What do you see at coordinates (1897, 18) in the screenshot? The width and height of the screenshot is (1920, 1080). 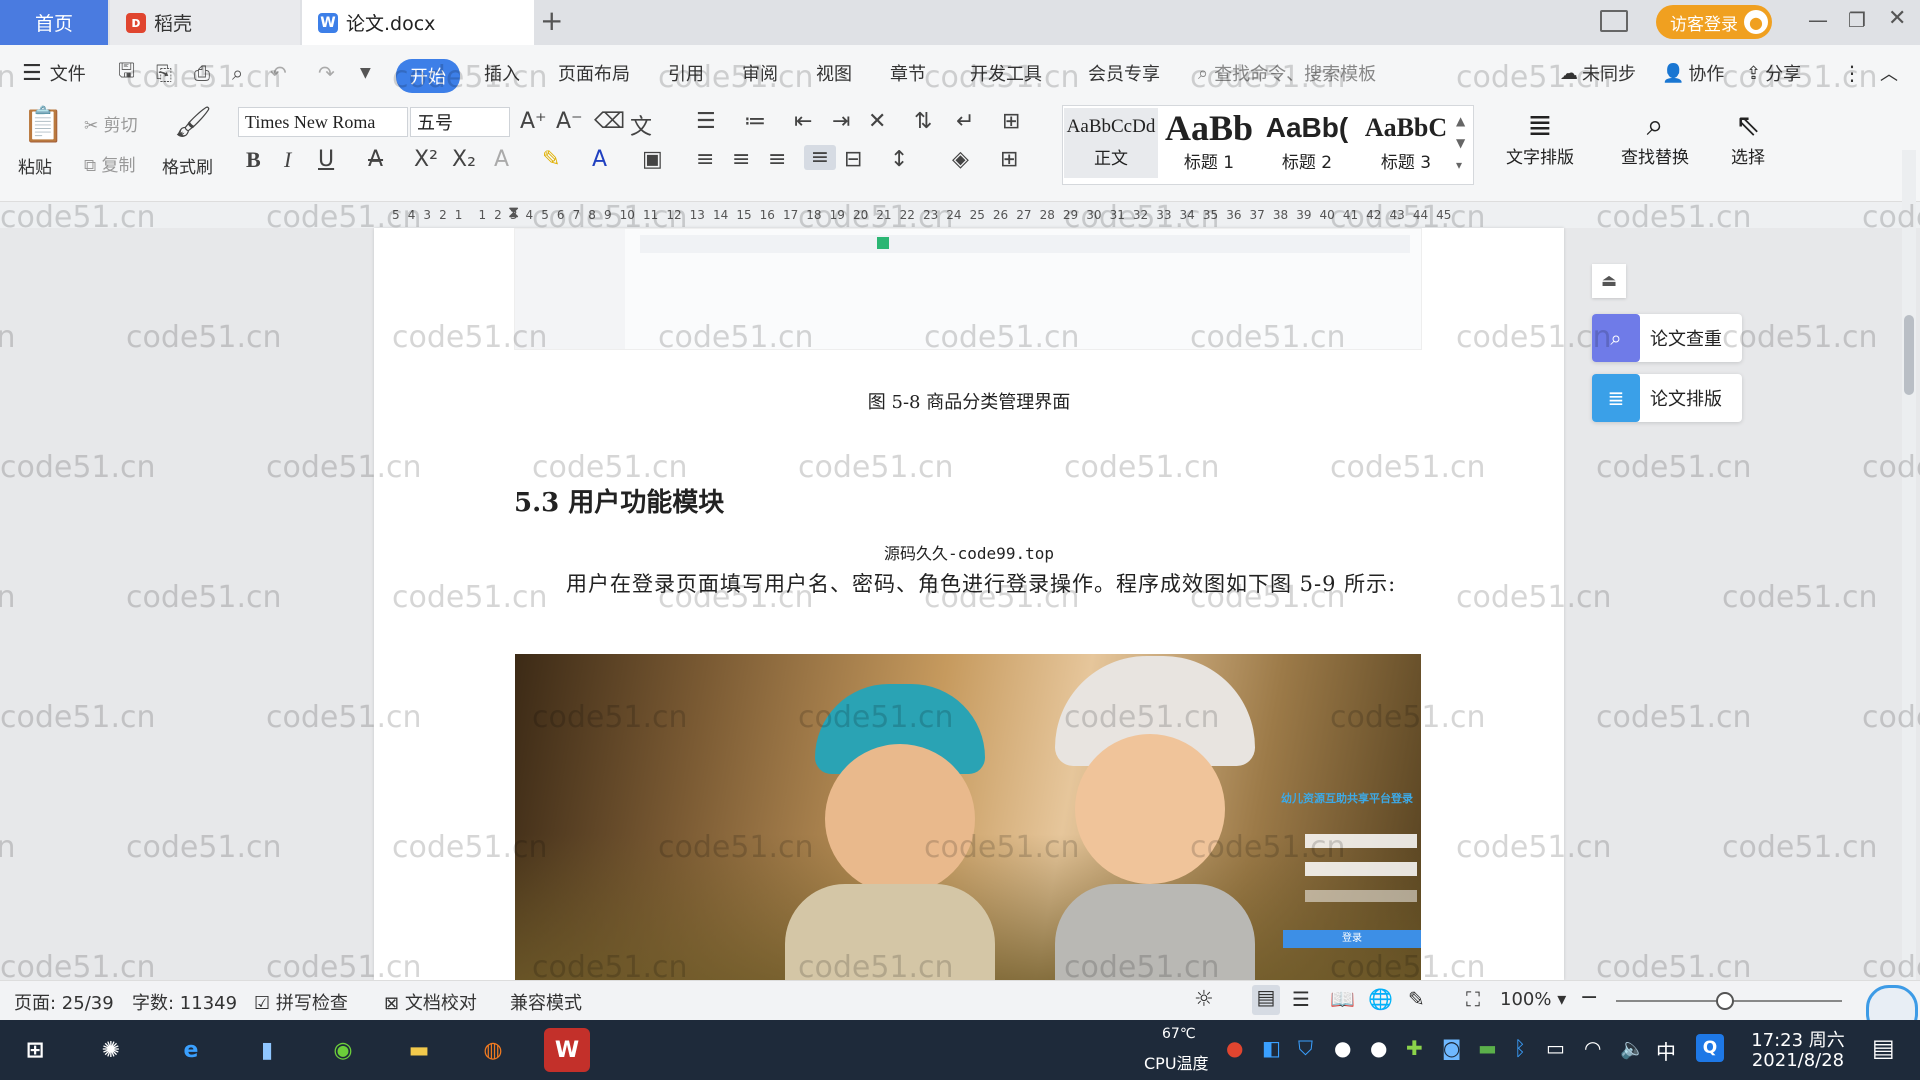 I see `close-icon: ✕` at bounding box center [1897, 18].